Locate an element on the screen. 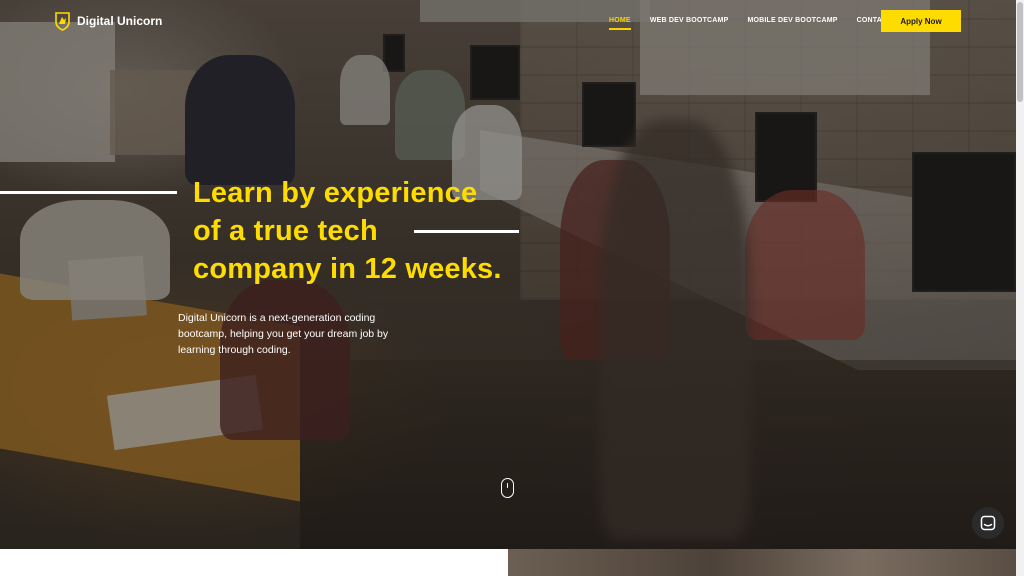 Image resolution: width=1024 pixels, height=576 pixels. headline-line: Learn by experience is located at coordinates (335, 193).